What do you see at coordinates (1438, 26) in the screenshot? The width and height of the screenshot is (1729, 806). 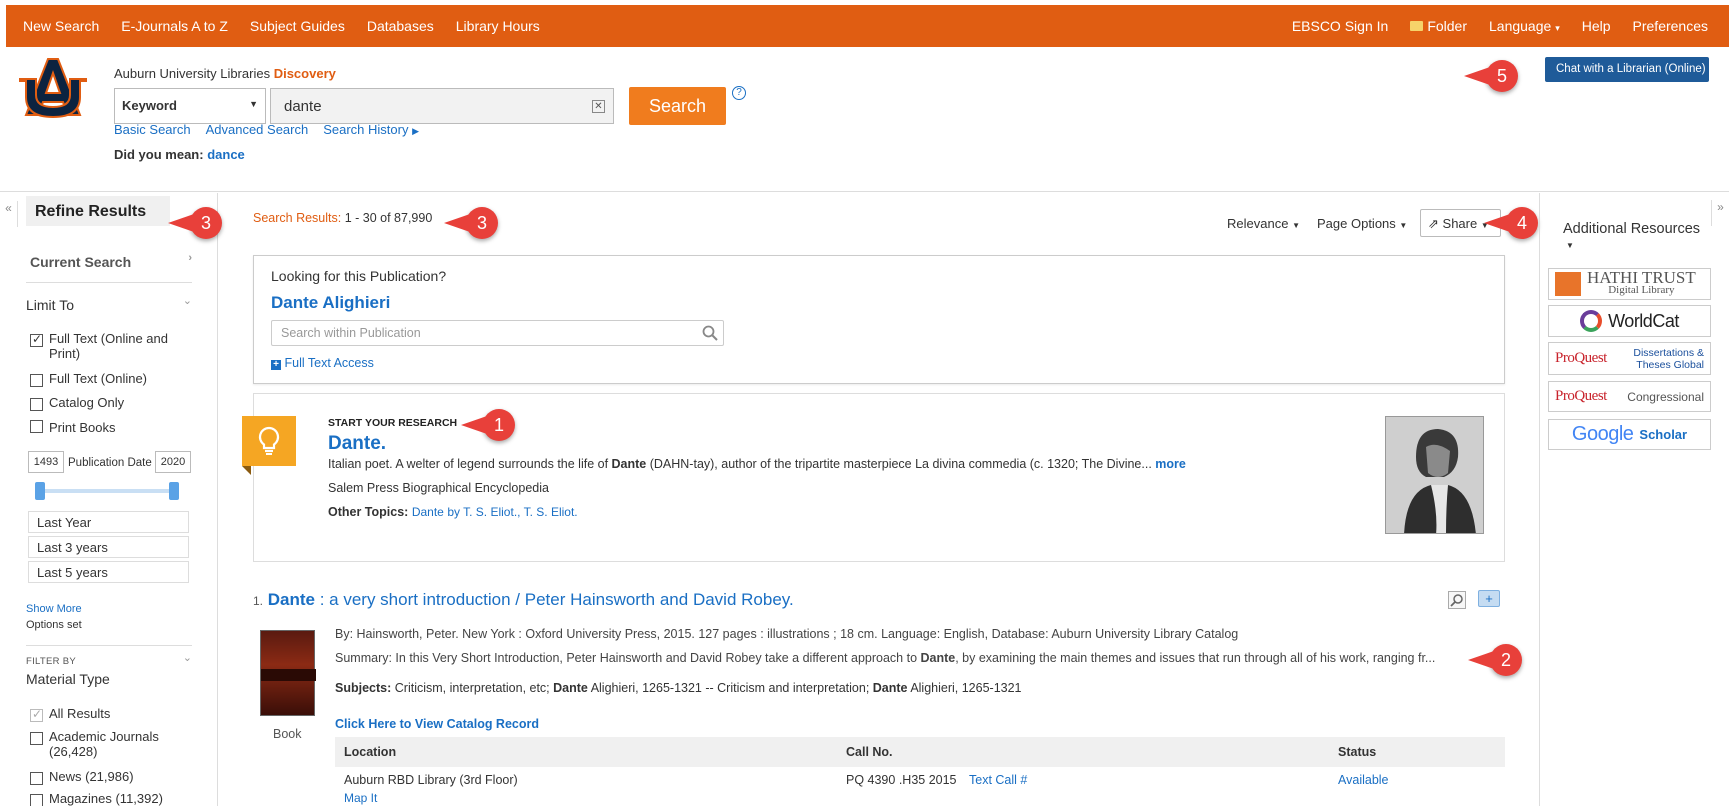 I see `nav-folder: Folder` at bounding box center [1438, 26].